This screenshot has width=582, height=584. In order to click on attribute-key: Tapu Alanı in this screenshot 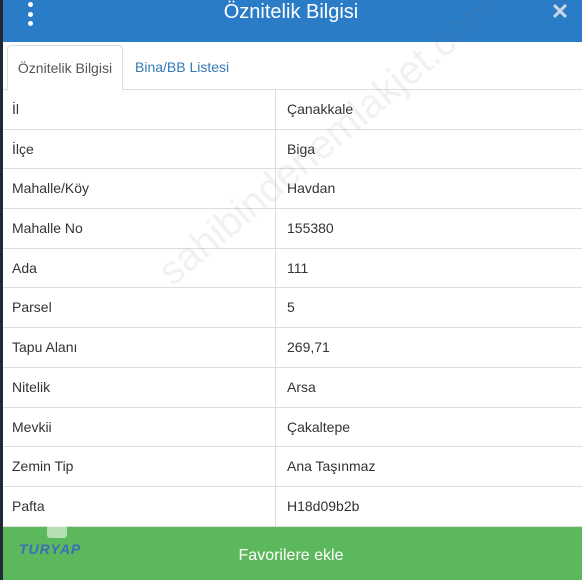, I will do `click(138, 347)`.